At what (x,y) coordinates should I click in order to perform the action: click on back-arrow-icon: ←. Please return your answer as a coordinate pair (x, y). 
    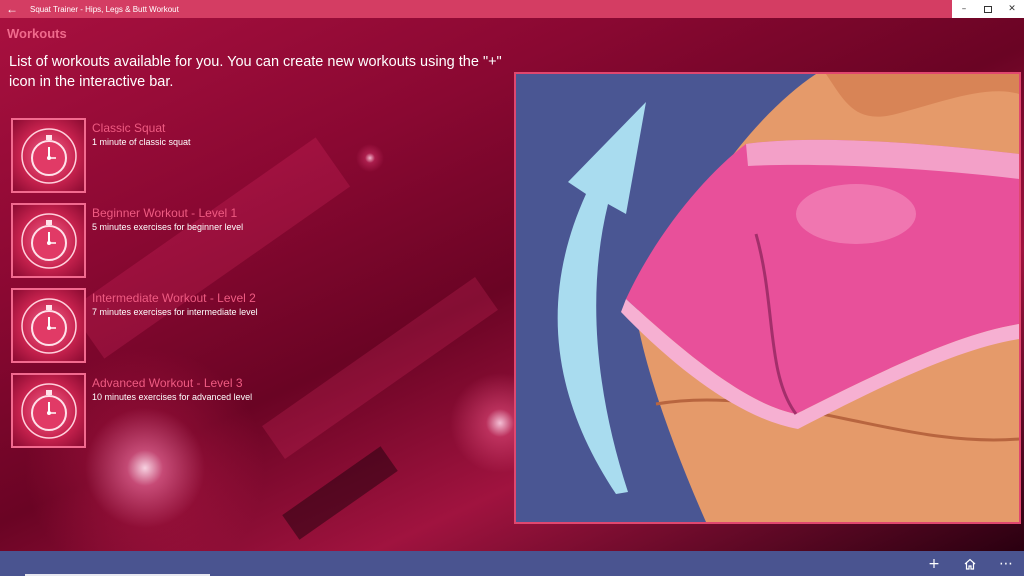
    Looking at the image, I should click on (12, 9).